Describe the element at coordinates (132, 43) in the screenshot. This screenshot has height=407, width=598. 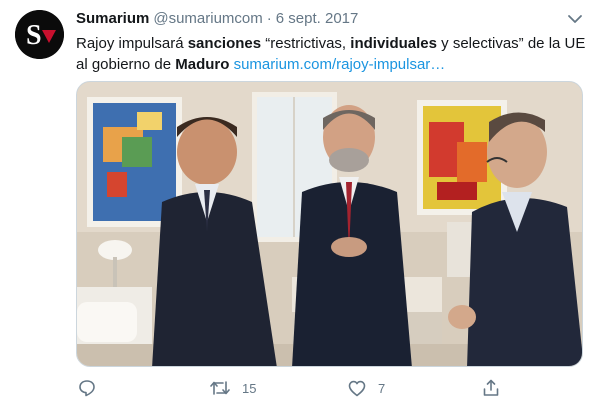
I see `text-part: Rajoy impulsará` at that location.